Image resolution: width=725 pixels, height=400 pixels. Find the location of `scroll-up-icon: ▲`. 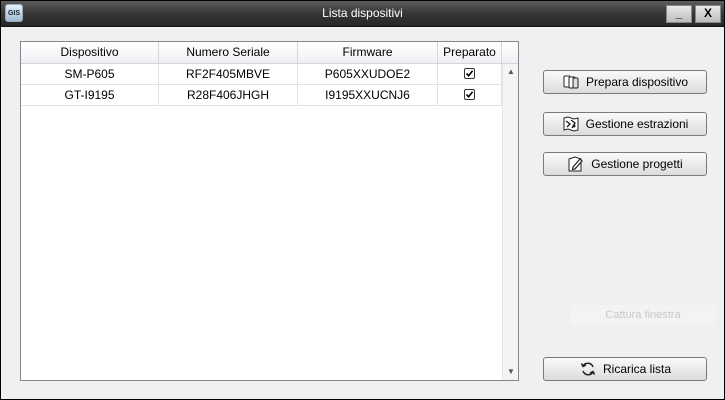

scroll-up-icon: ▲ is located at coordinates (510, 72).